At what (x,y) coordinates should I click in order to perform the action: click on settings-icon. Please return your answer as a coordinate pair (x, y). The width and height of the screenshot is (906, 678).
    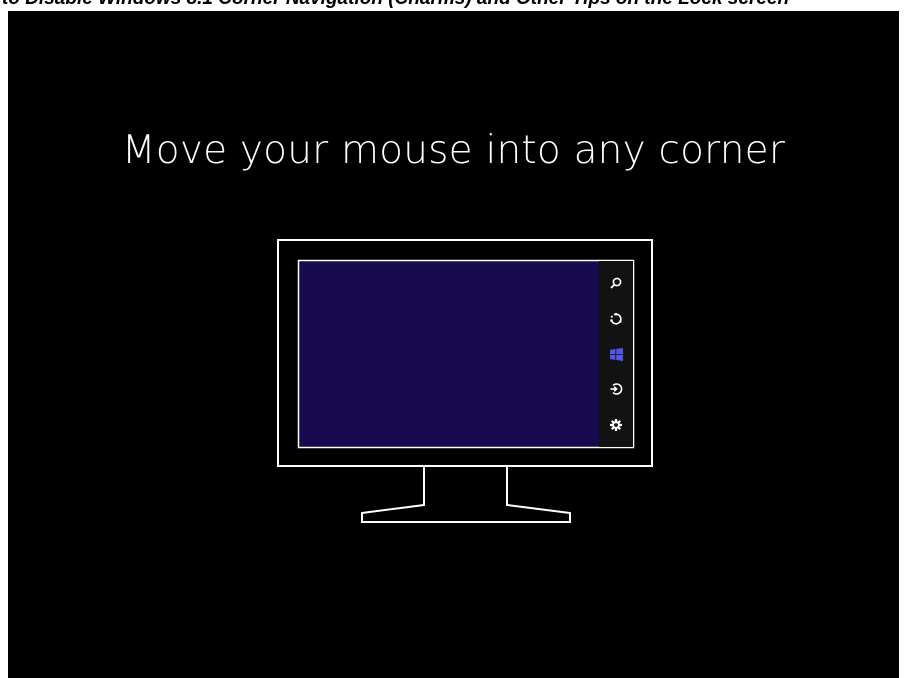
    Looking at the image, I should click on (616, 425).